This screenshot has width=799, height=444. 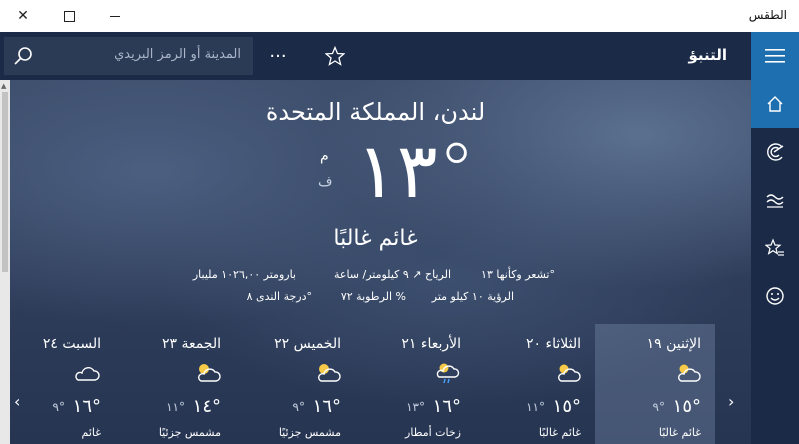 What do you see at coordinates (673, 344) in the screenshot?
I see `day-name: الإثنين ١٩` at bounding box center [673, 344].